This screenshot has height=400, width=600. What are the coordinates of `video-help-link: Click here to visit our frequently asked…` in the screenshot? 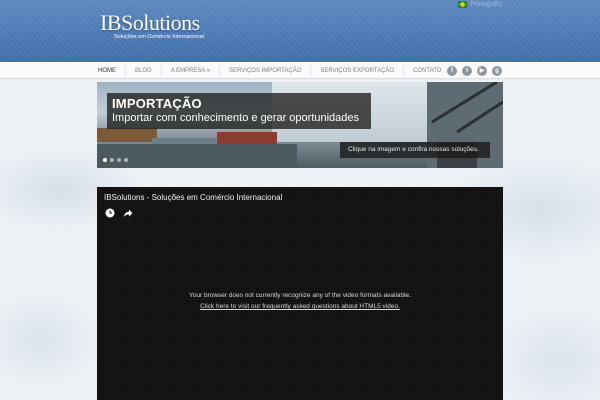 It's located at (300, 306).